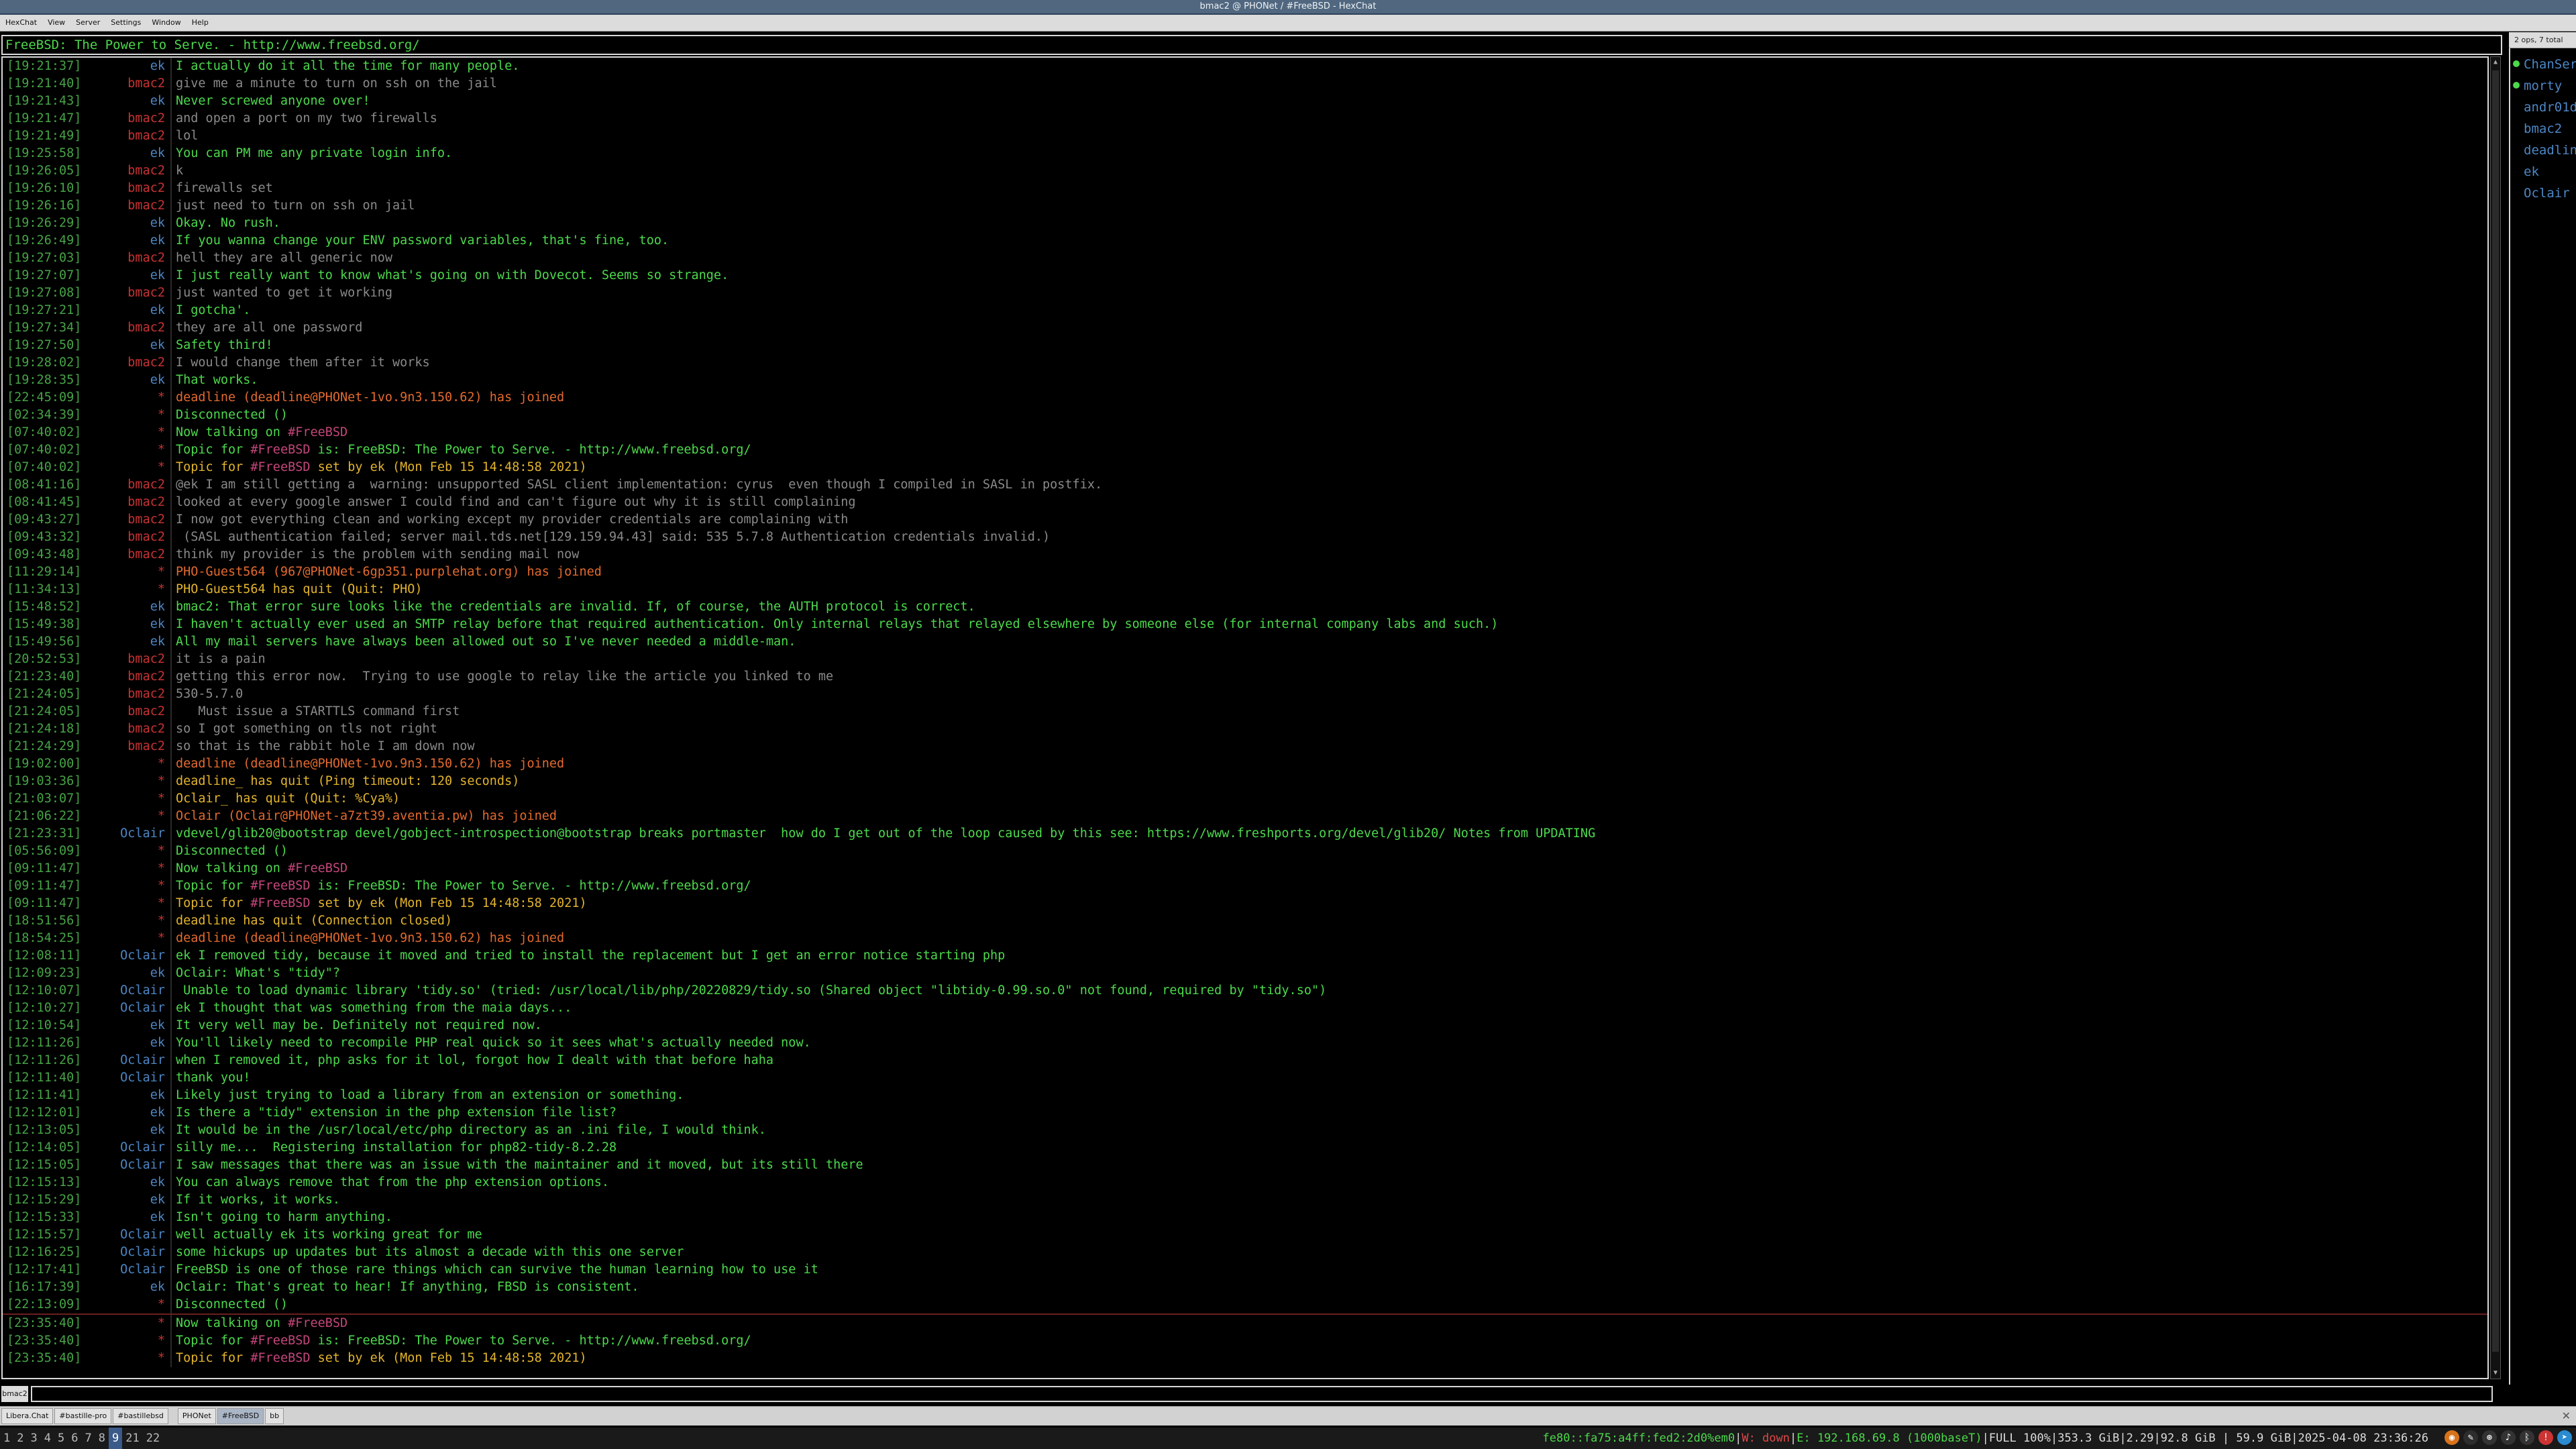 This screenshot has width=2576, height=1449. I want to click on tray-pen-icon: ✎, so click(2470, 1437).